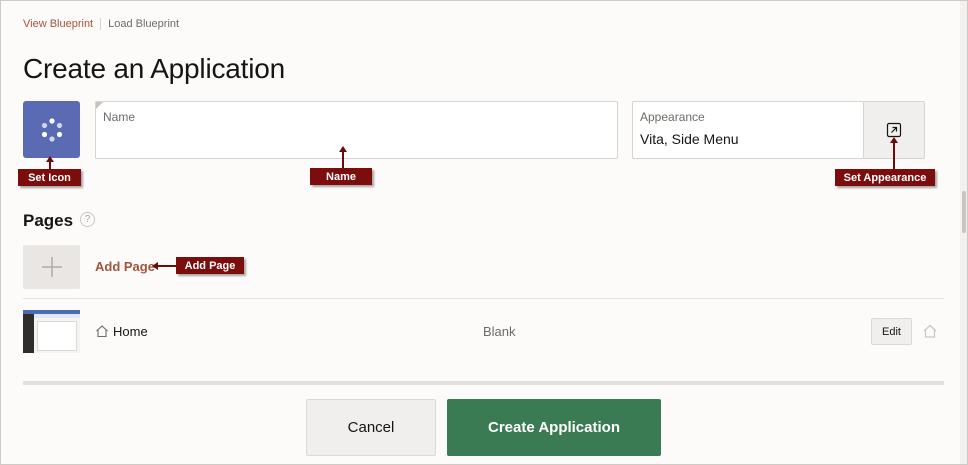 The height and width of the screenshot is (465, 968). I want to click on breadcrumb-divider, so click(101, 24).